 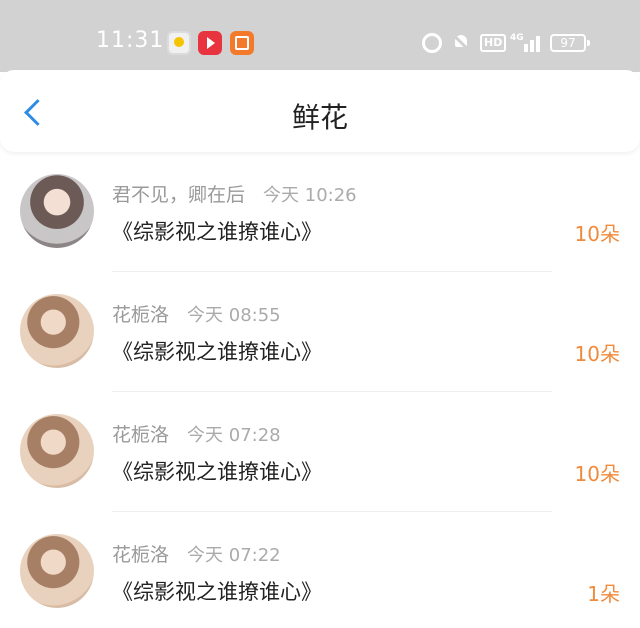 I want to click on header-bar: 鲜花, so click(x=320, y=111).